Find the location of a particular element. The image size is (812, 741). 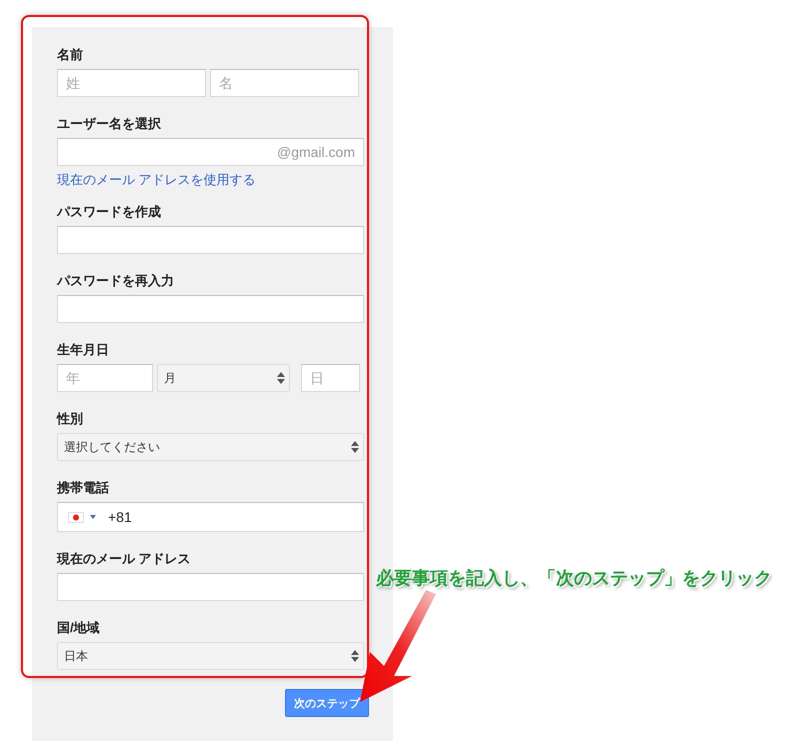

field-label: 国/地域 is located at coordinates (79, 628).